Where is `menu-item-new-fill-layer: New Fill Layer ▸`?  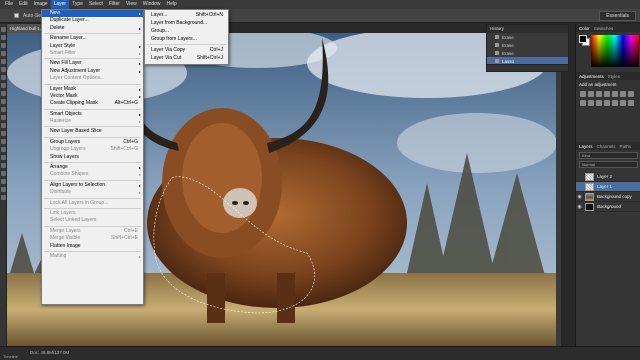
menu-item-new-fill-layer: New Fill Layer ▸ is located at coordinates (92, 63).